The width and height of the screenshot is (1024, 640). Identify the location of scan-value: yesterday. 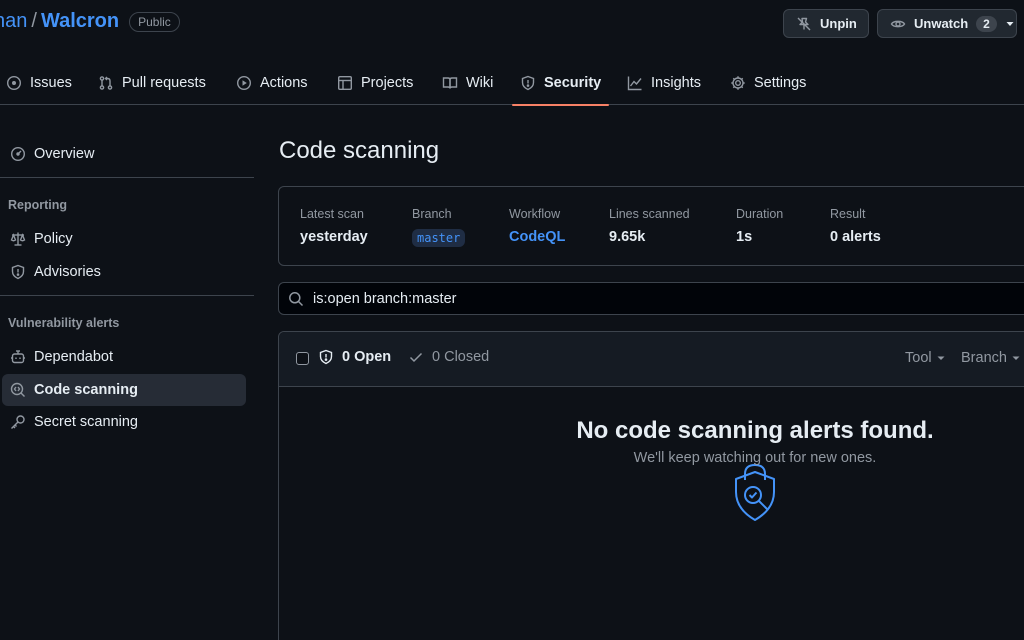
(334, 237).